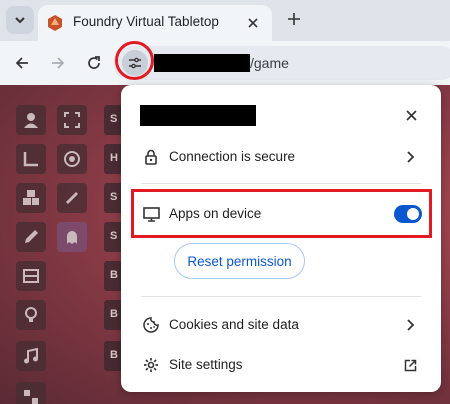 This screenshot has height=404, width=450. I want to click on cubes-icon, so click(31, 197).